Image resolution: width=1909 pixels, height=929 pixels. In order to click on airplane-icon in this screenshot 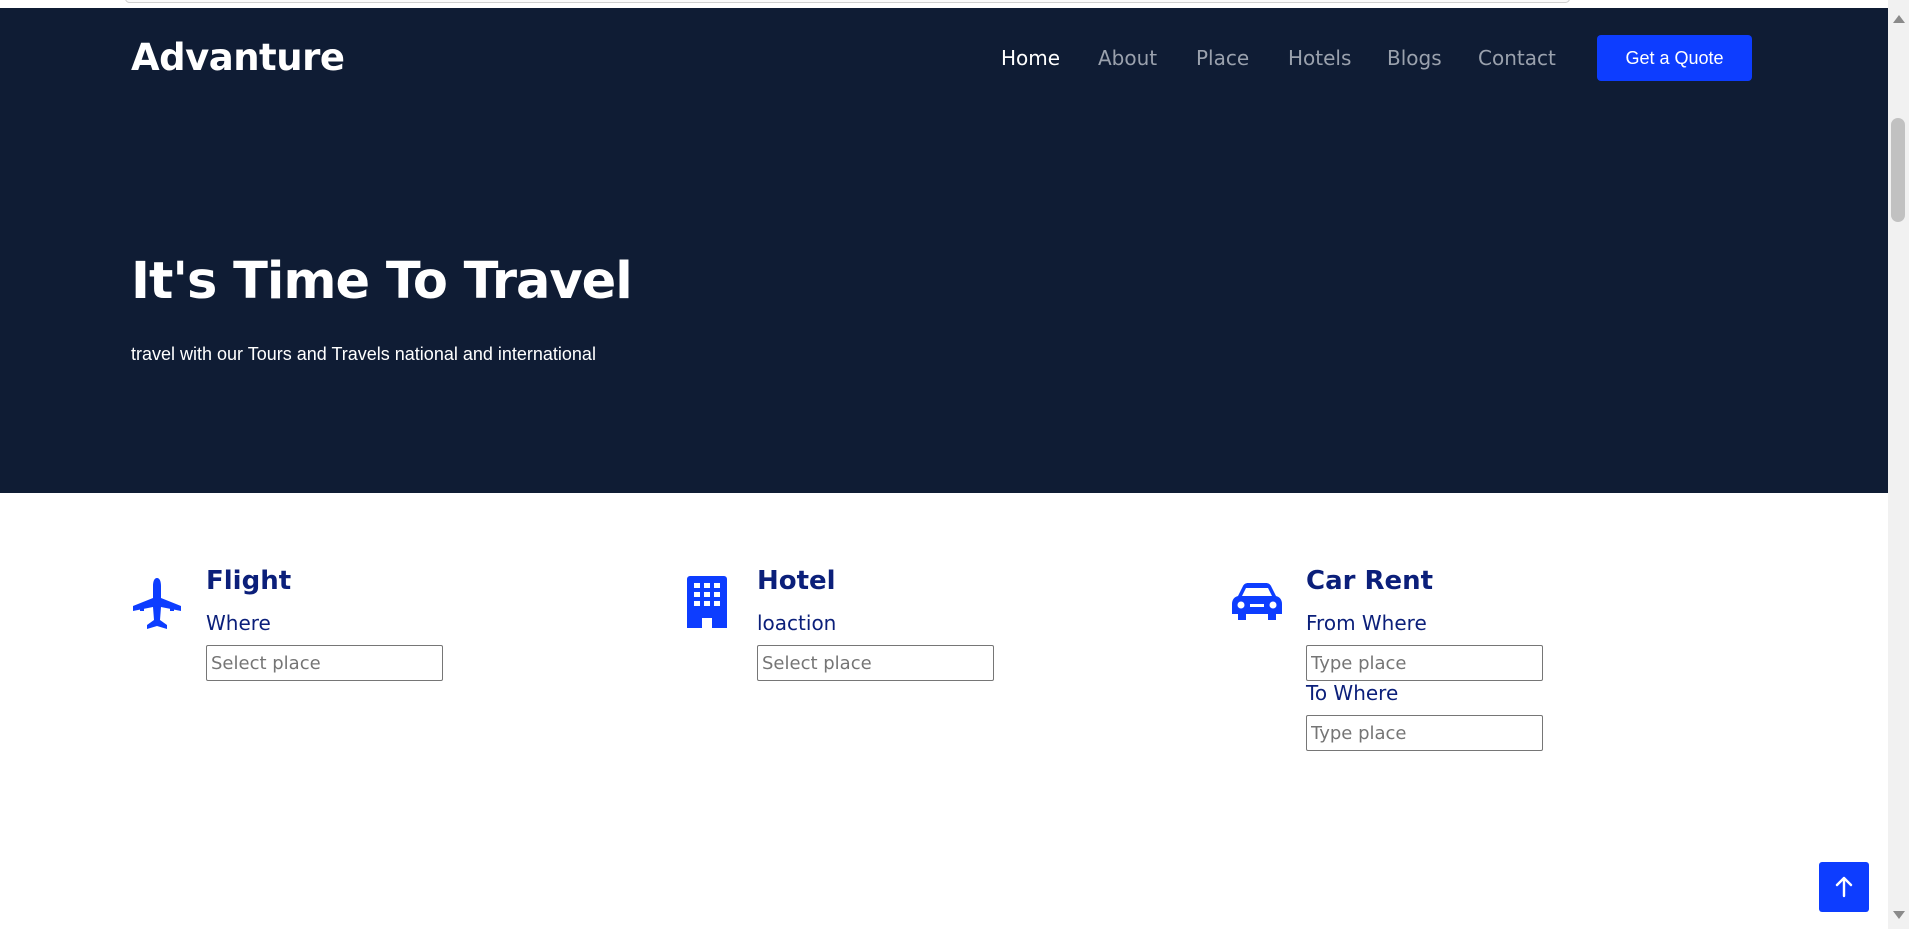, I will do `click(157, 603)`.